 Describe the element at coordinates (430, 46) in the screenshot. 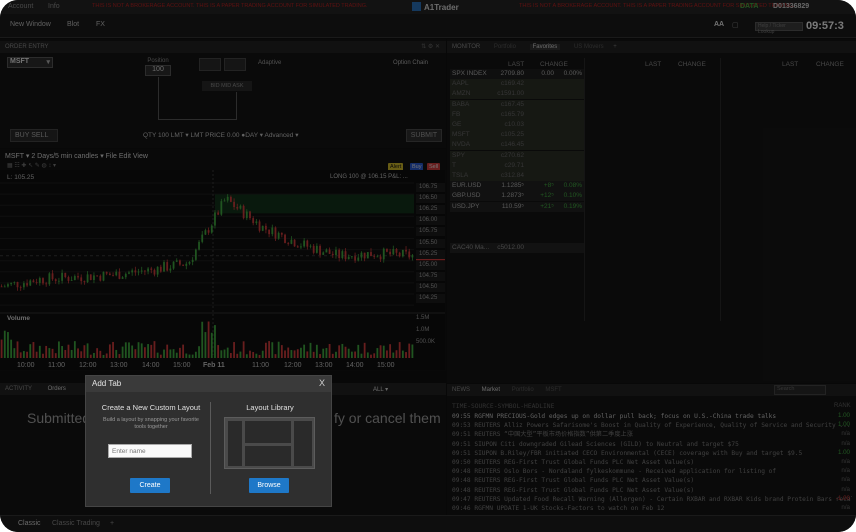

I see `panel-controls-icon: ⇅ ⚙ ✕` at that location.